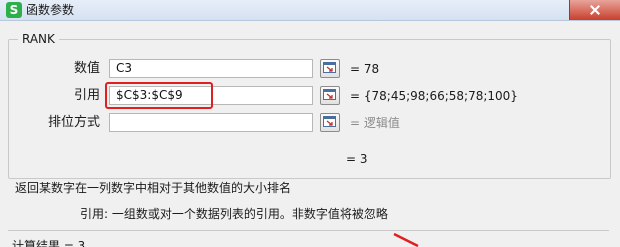  Describe the element at coordinates (159, 95) in the screenshot. I see `highlight-annotation` at that location.